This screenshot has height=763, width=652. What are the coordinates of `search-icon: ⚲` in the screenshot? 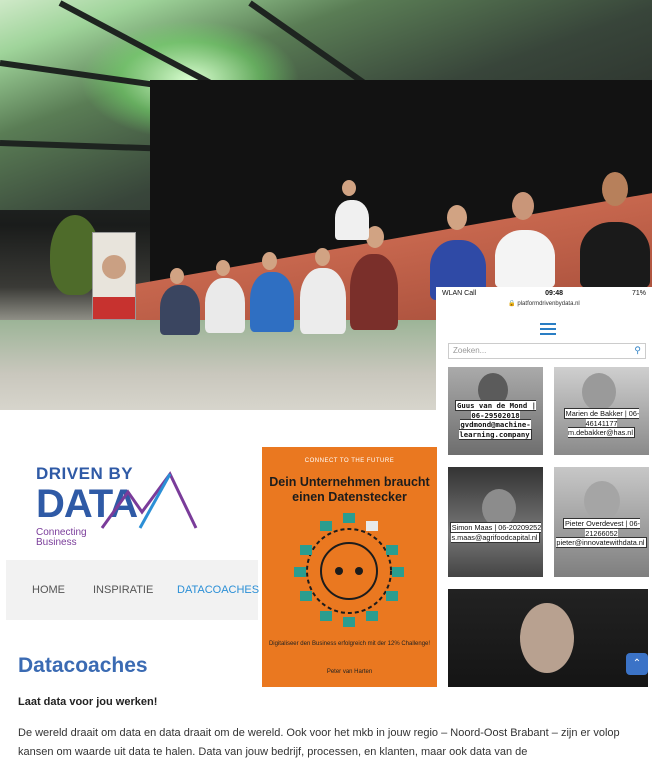 It's located at (637, 350).